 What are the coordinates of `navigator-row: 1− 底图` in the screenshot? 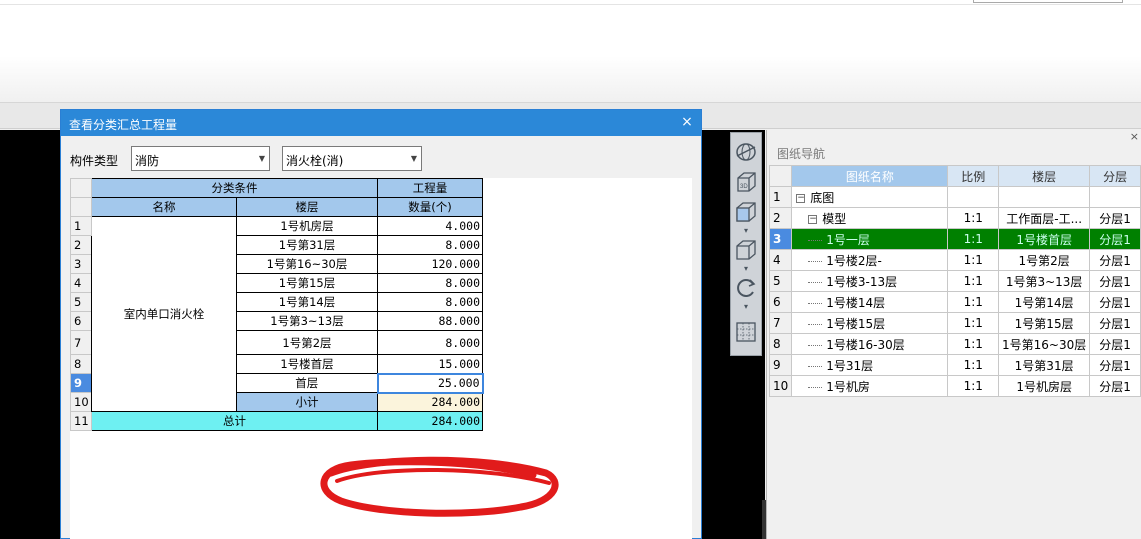 It's located at (954, 197).